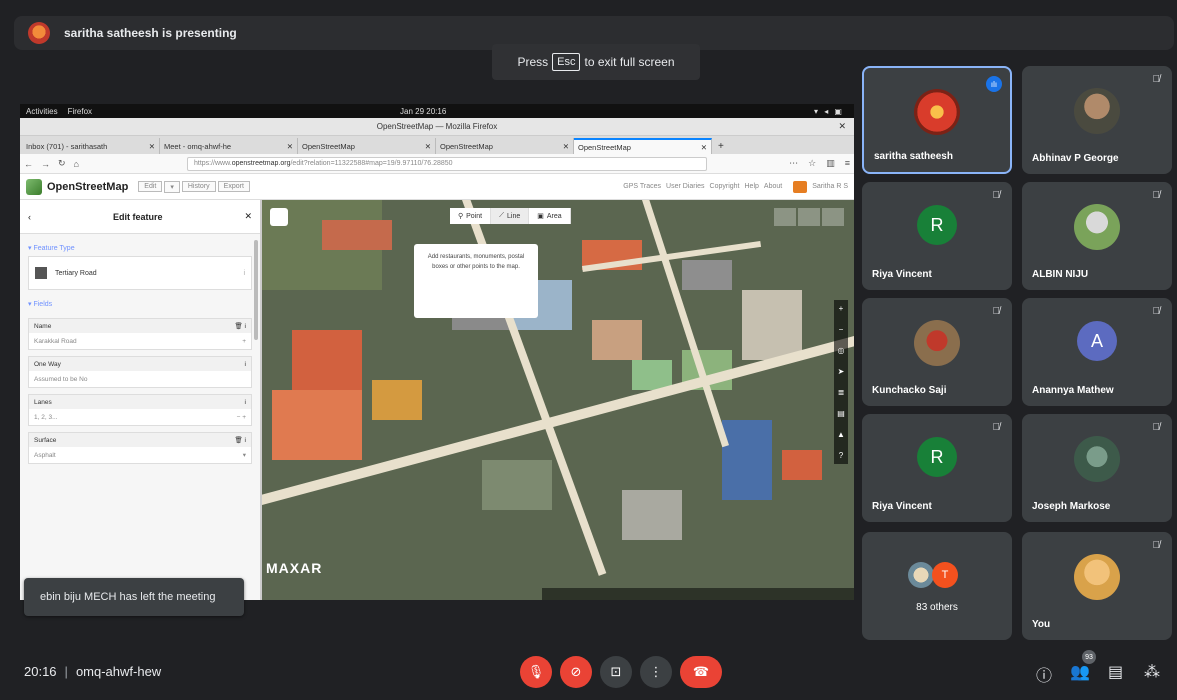 The height and width of the screenshot is (700, 1177). I want to click on present-screen-icon: ⊡, so click(616, 671).